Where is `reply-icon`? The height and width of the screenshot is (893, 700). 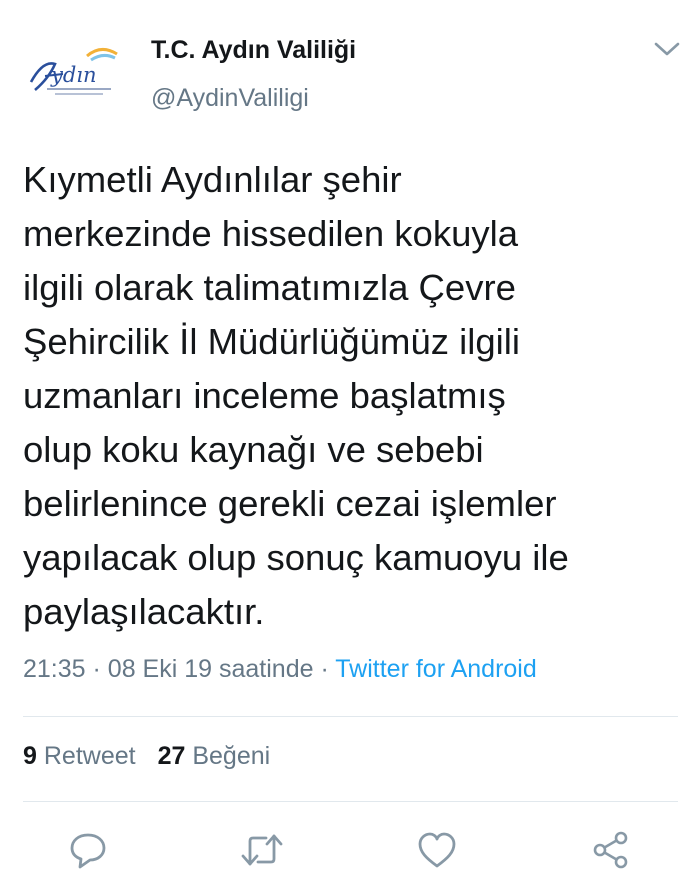
reply-icon is located at coordinates (88, 851).